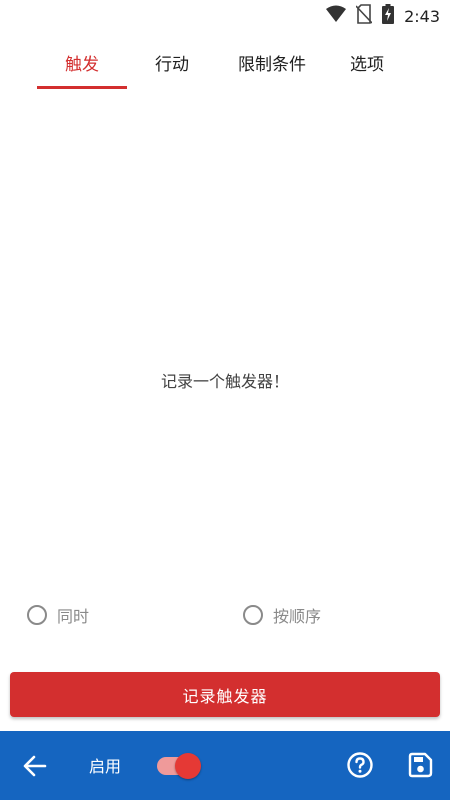 This screenshot has height=800, width=450. I want to click on save-icon, so click(420, 765).